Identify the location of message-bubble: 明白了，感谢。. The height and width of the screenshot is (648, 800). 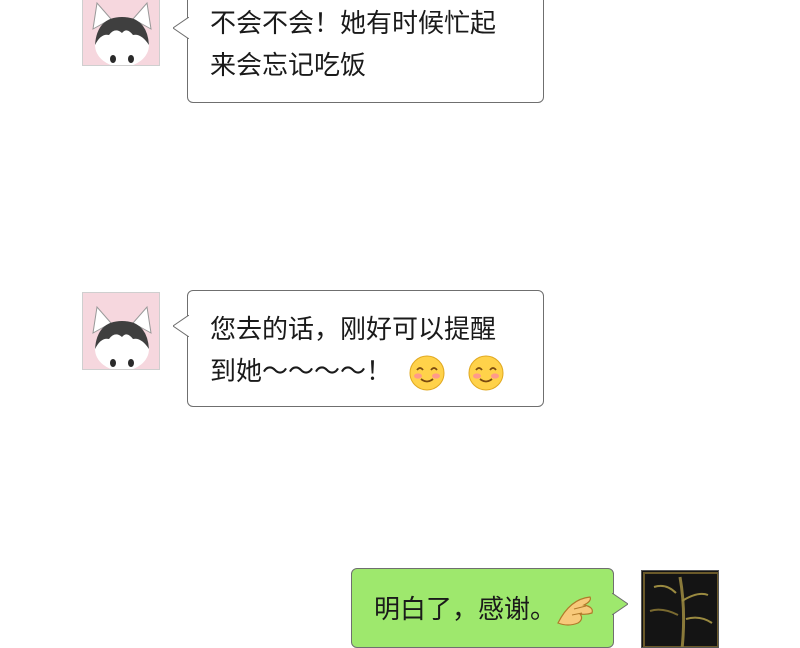
(489, 608).